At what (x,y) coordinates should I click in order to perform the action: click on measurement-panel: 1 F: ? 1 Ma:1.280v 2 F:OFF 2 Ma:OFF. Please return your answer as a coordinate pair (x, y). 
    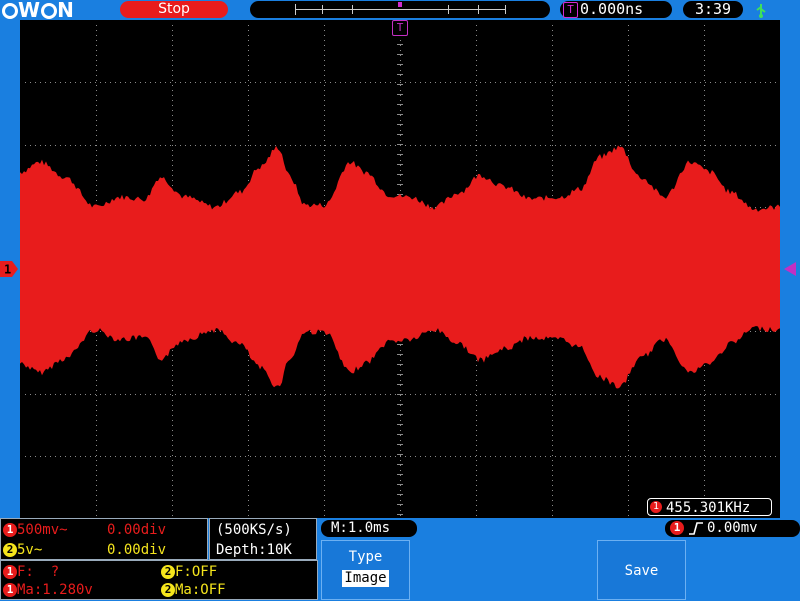
    Looking at the image, I should click on (159, 580).